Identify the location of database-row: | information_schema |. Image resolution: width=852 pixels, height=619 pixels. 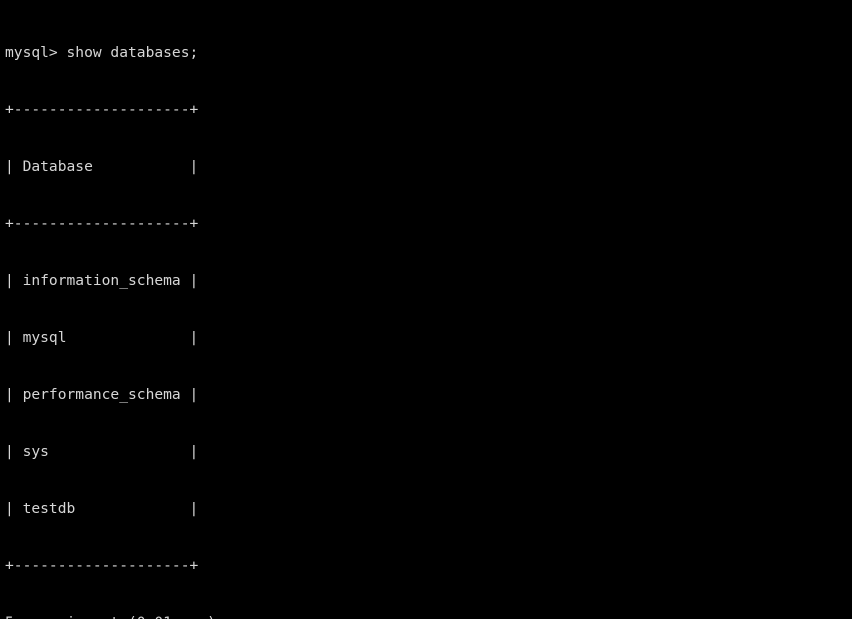
(102, 280).